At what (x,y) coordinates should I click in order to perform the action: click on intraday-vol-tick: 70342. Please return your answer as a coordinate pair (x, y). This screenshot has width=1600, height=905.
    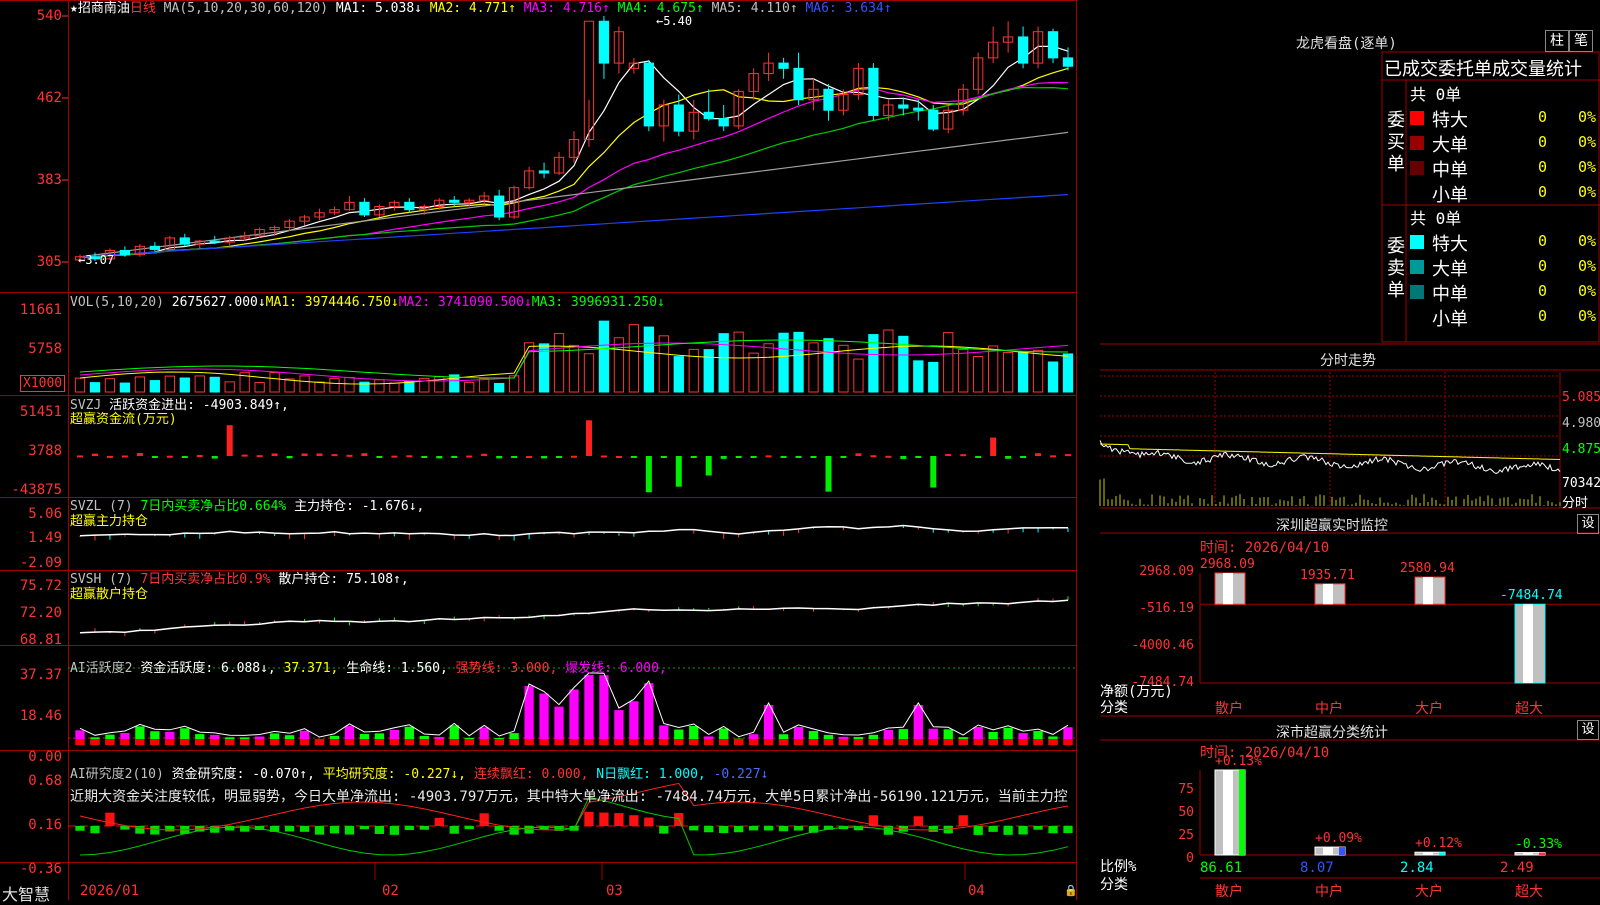
    Looking at the image, I should click on (1581, 483).